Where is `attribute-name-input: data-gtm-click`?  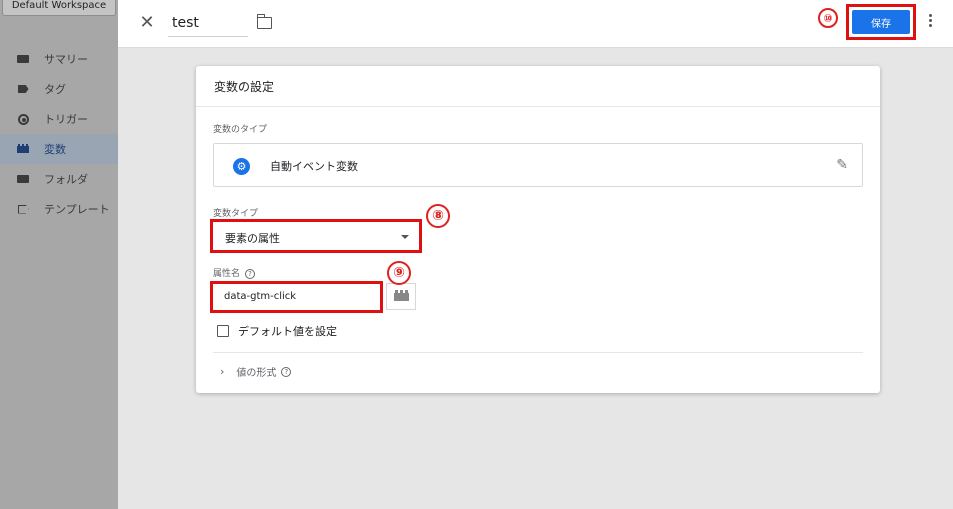 attribute-name-input: data-gtm-click is located at coordinates (296, 297).